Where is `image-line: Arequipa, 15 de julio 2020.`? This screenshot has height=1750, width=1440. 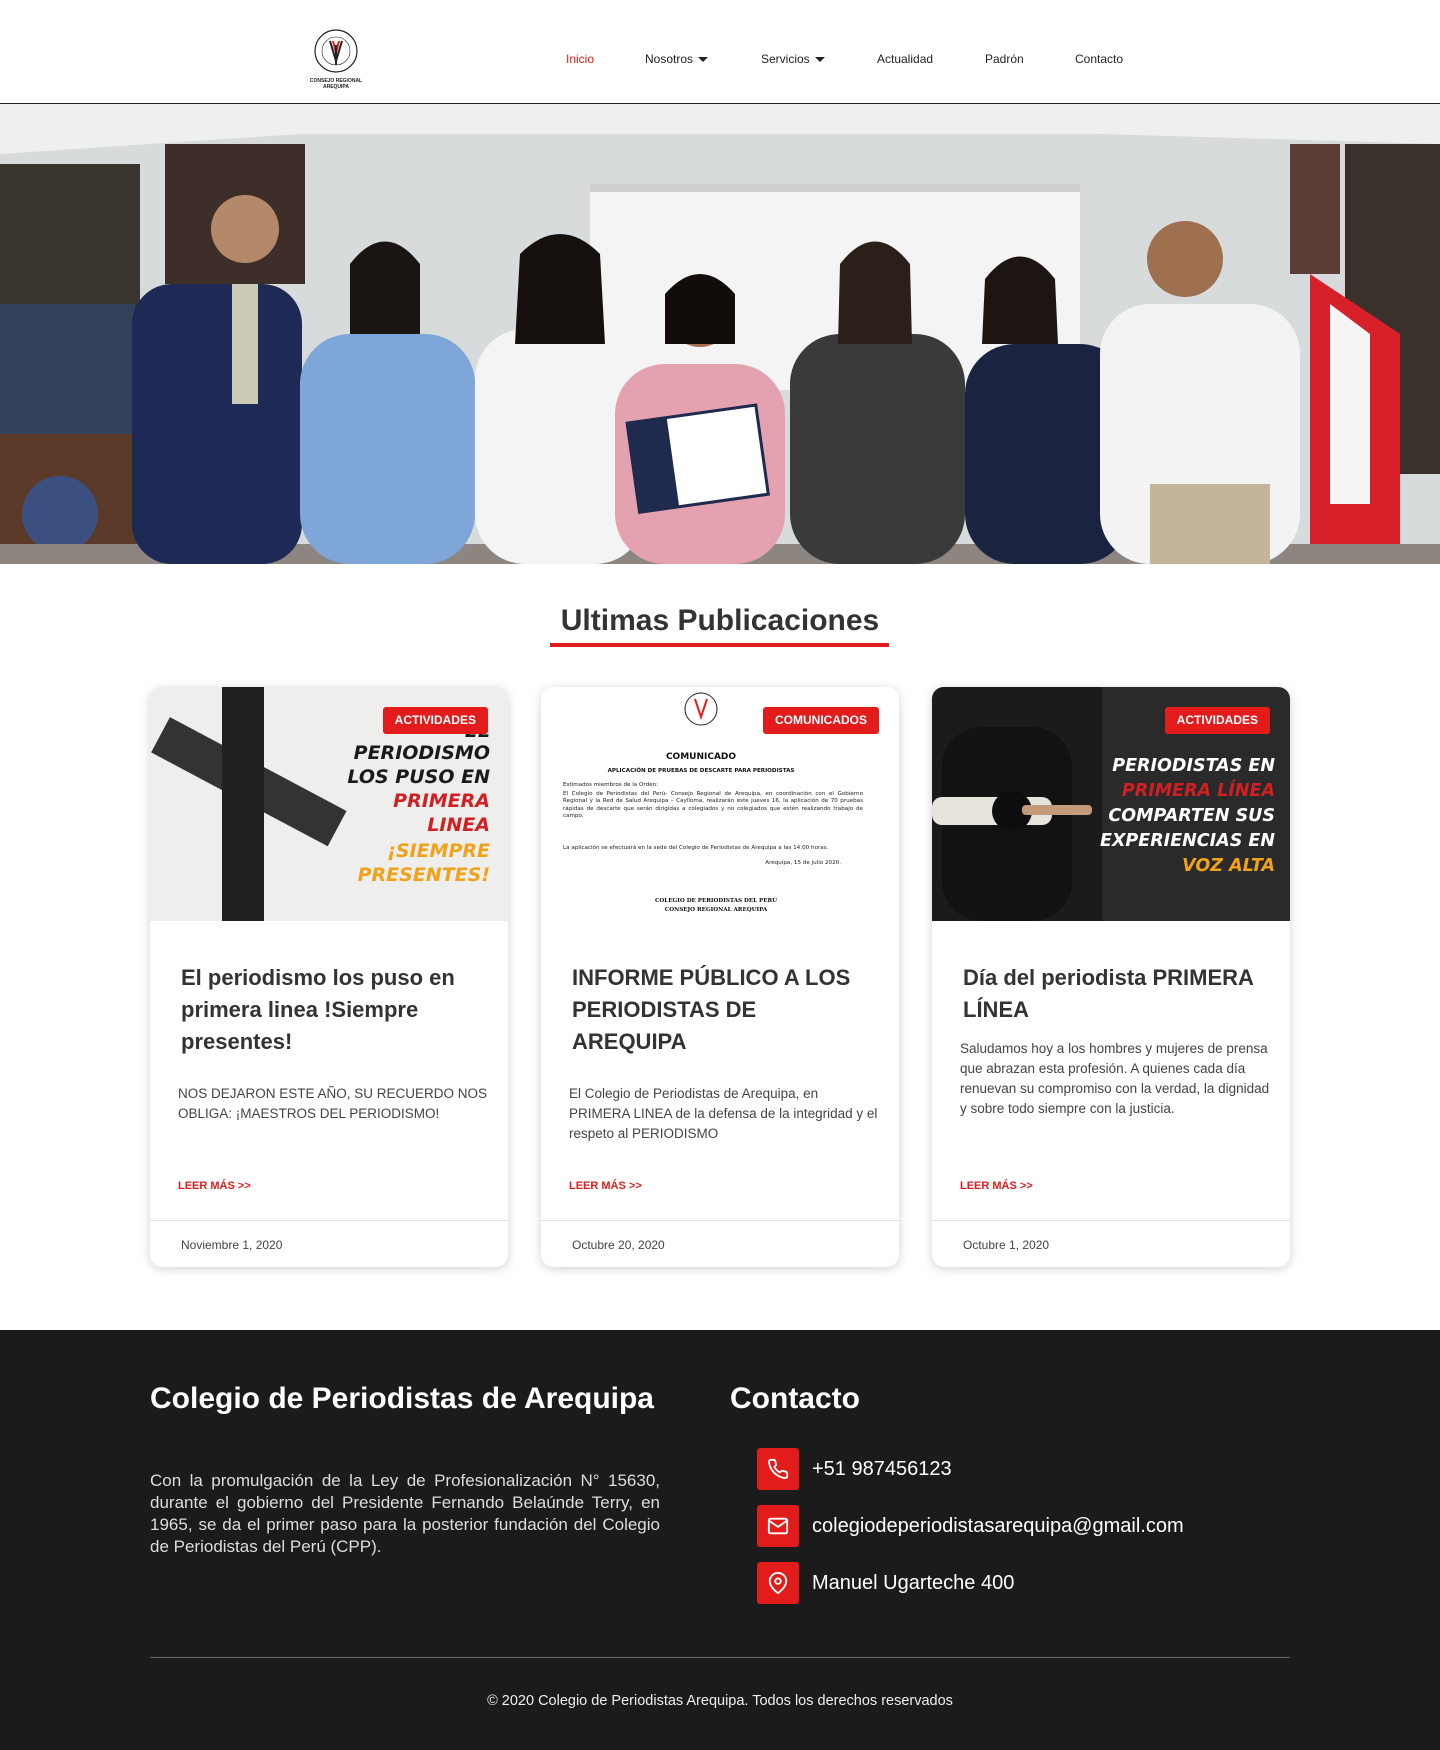 image-line: Arequipa, 15 de julio 2020. is located at coordinates (803, 863).